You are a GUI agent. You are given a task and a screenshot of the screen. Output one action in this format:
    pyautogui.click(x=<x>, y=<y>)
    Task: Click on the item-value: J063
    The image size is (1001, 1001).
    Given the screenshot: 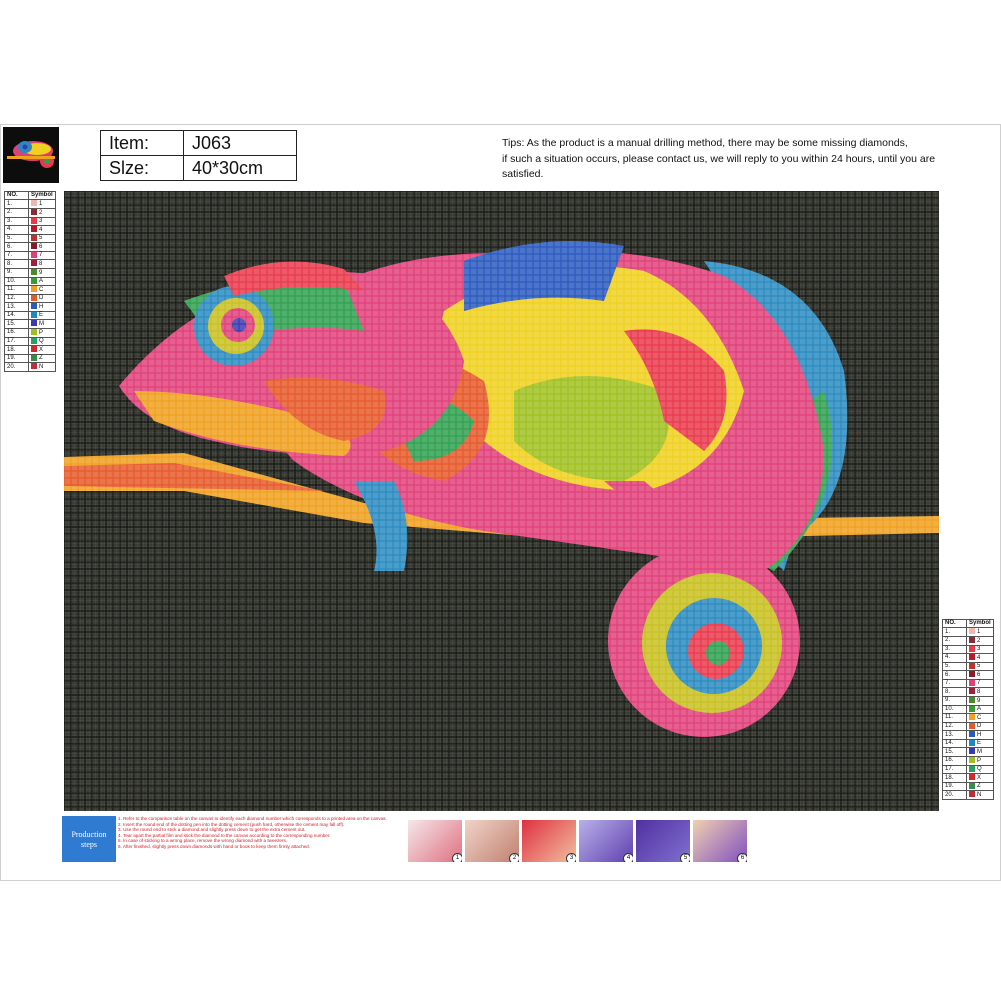 What is the action you would take?
    pyautogui.click(x=240, y=143)
    